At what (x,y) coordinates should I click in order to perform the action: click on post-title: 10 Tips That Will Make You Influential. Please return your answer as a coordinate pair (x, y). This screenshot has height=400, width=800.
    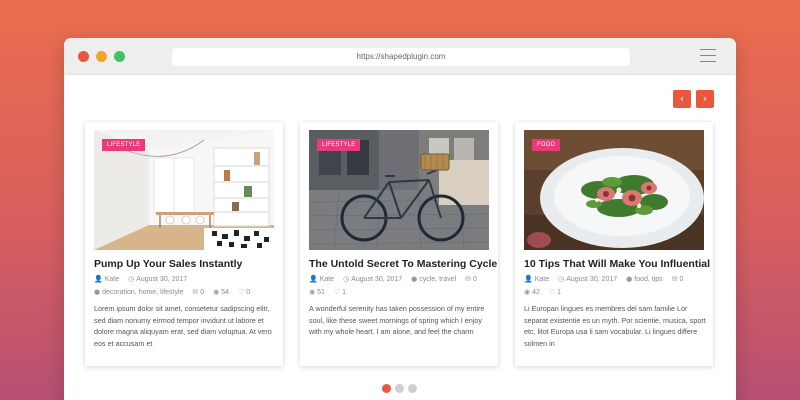
    Looking at the image, I should click on (617, 264).